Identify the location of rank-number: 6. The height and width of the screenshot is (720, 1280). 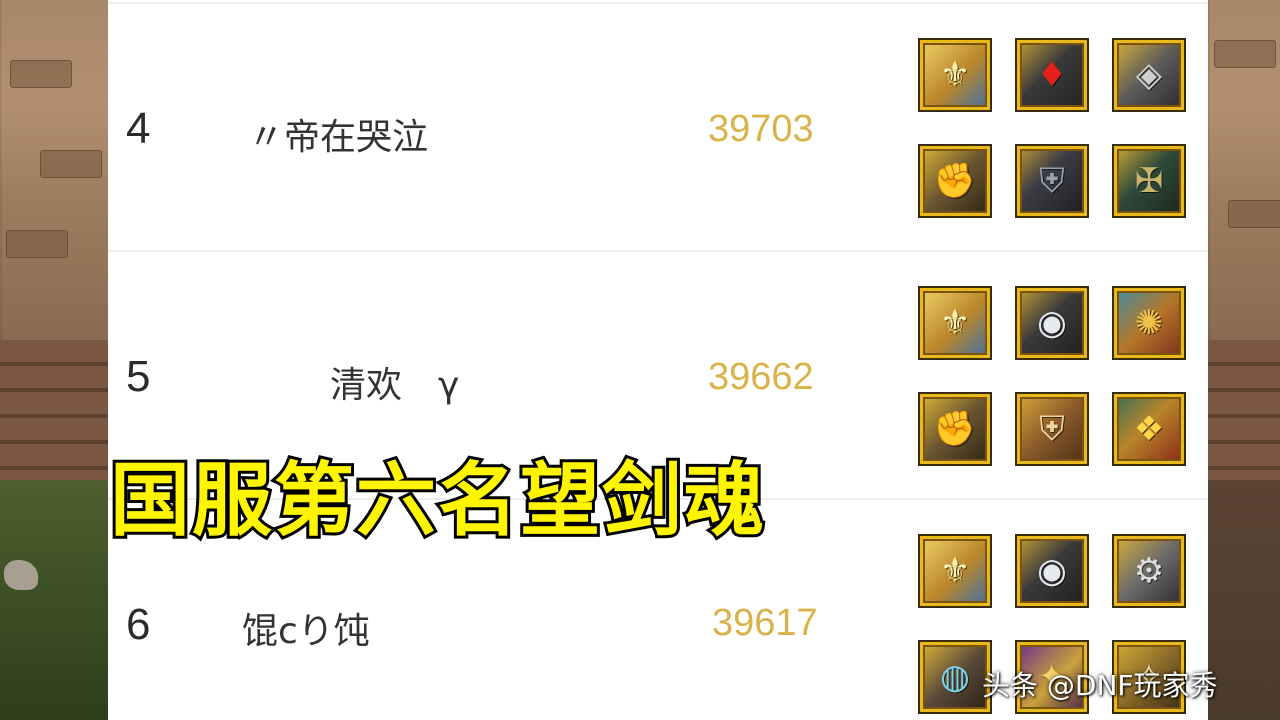
(138, 624).